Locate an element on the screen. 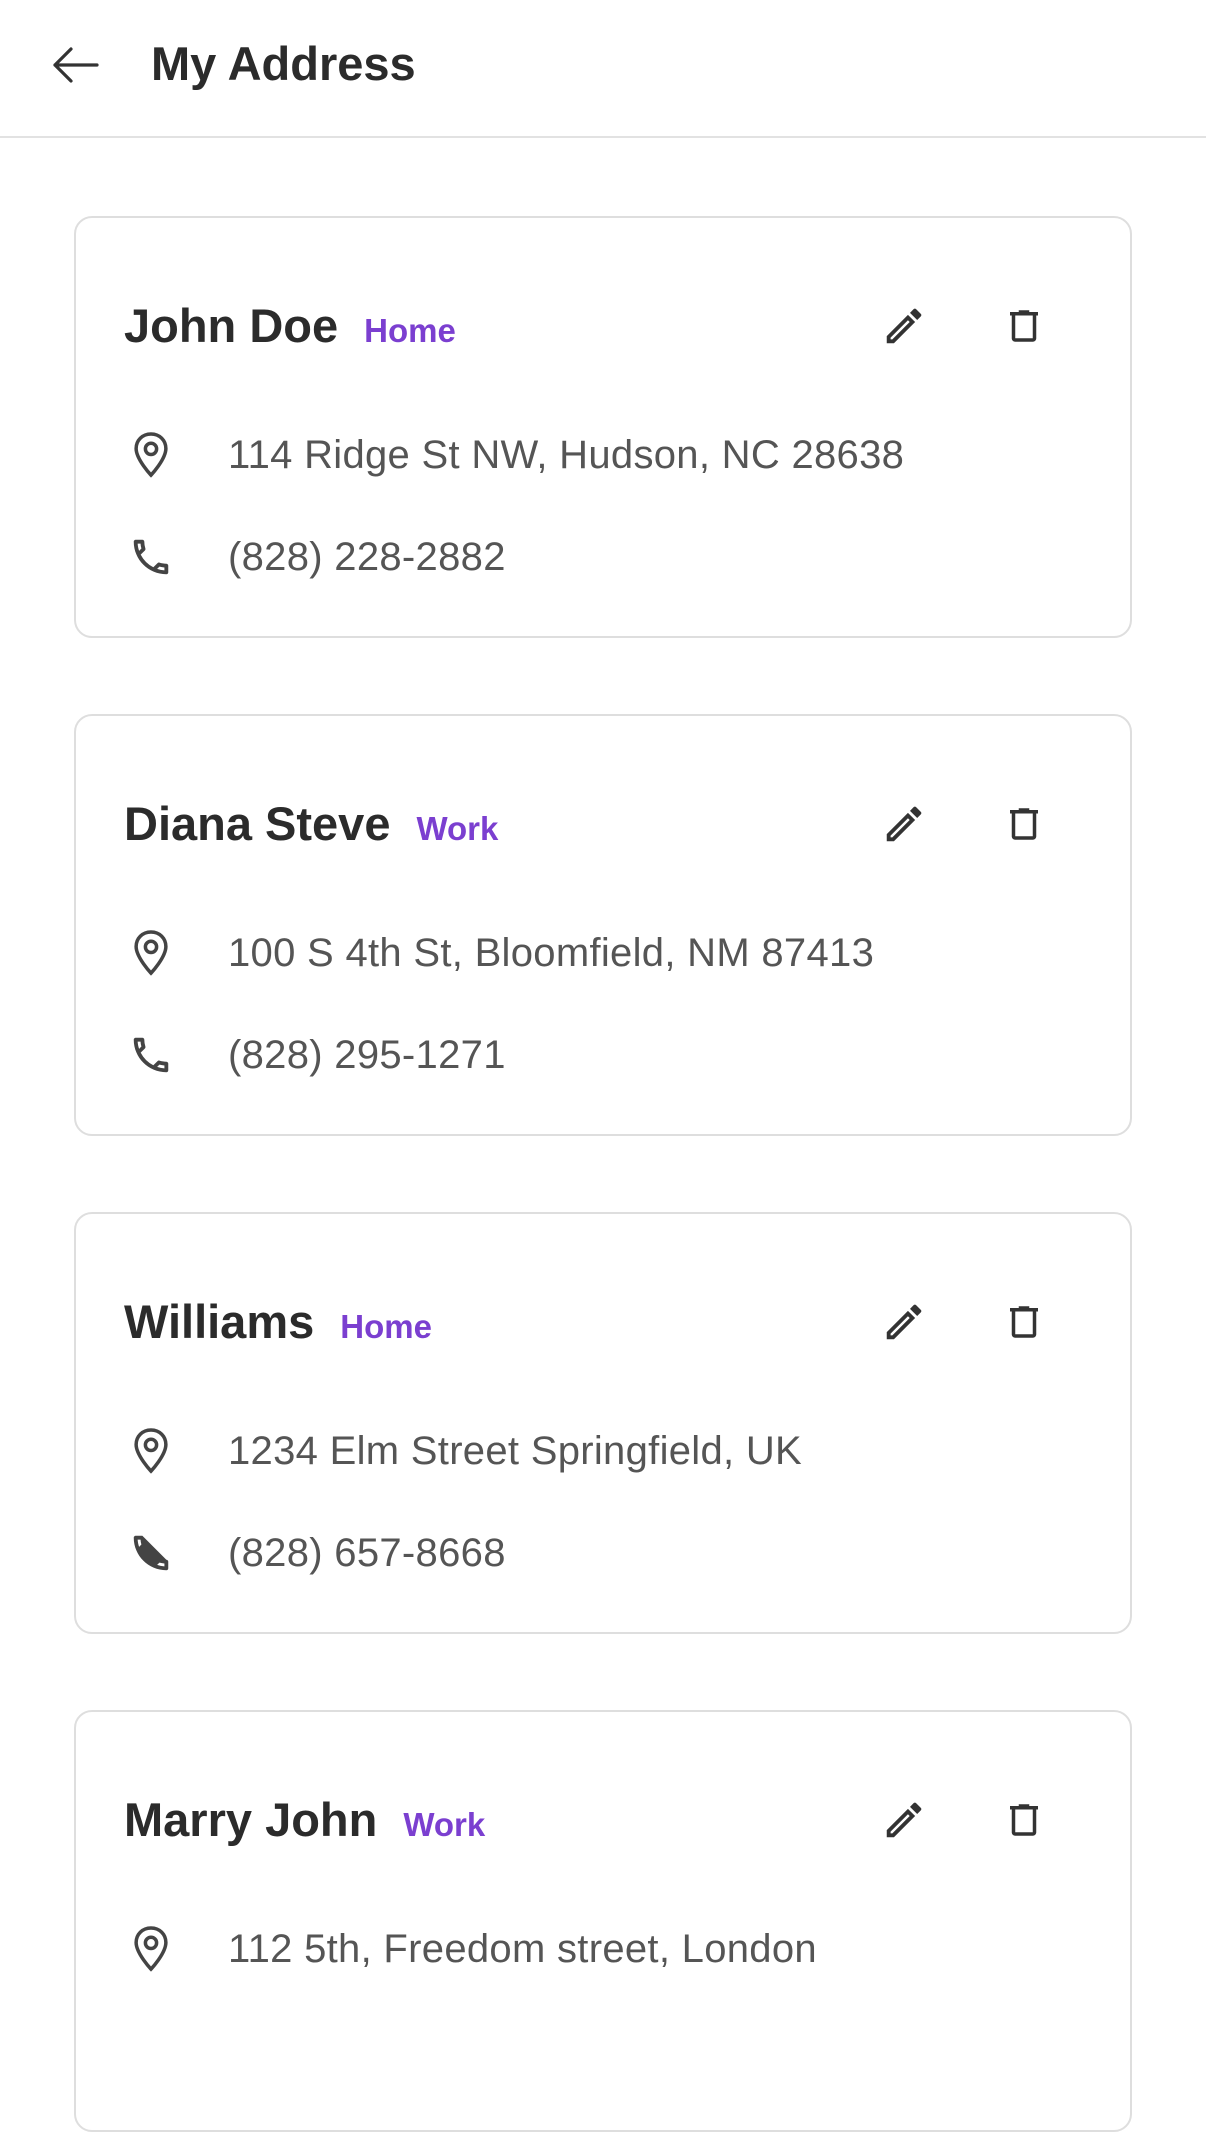  arrow-left-icon is located at coordinates (75, 65).